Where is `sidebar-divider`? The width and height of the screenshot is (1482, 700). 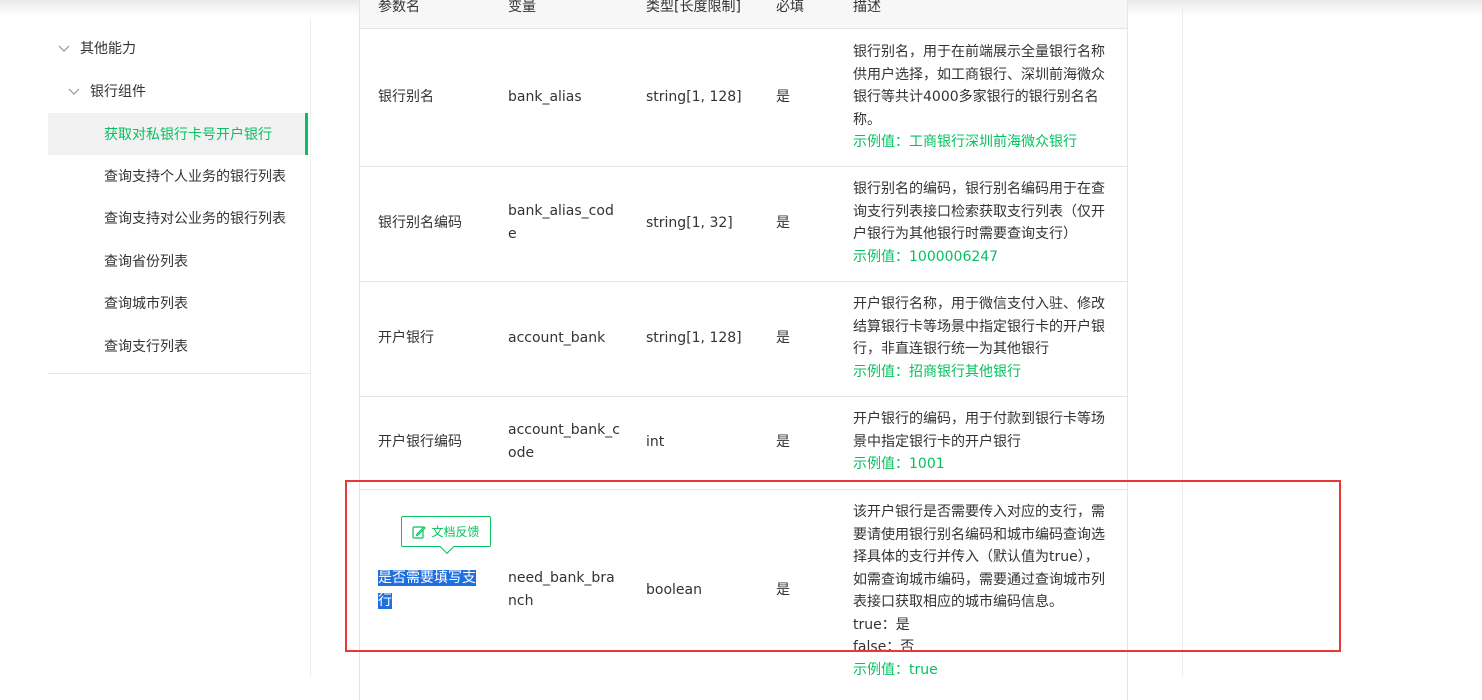
sidebar-divider is located at coordinates (179, 373).